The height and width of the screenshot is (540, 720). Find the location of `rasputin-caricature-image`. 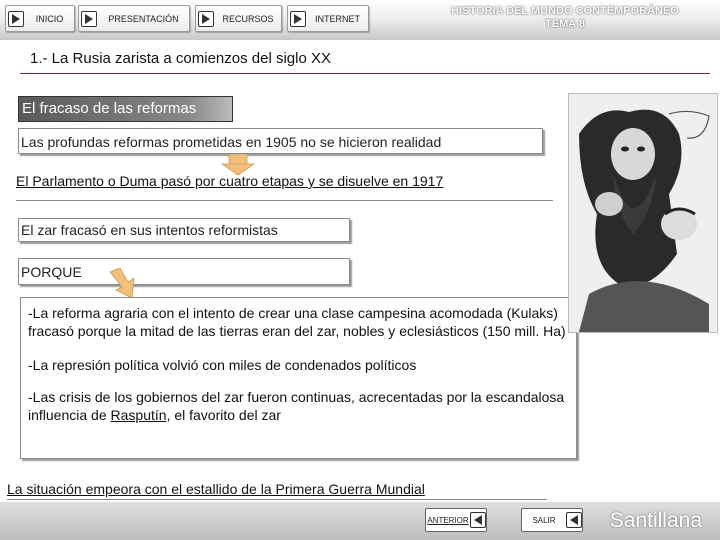

rasputin-caricature-image is located at coordinates (643, 213).